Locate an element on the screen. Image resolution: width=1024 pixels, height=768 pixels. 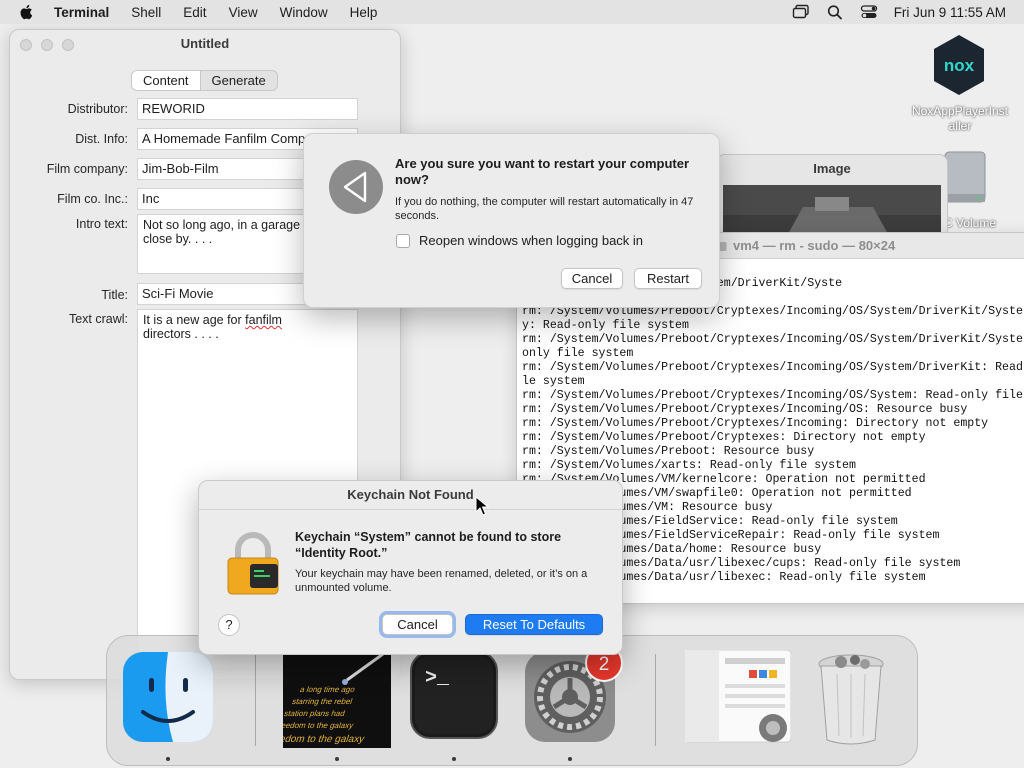
keychain-lock-icon is located at coordinates (253, 563).